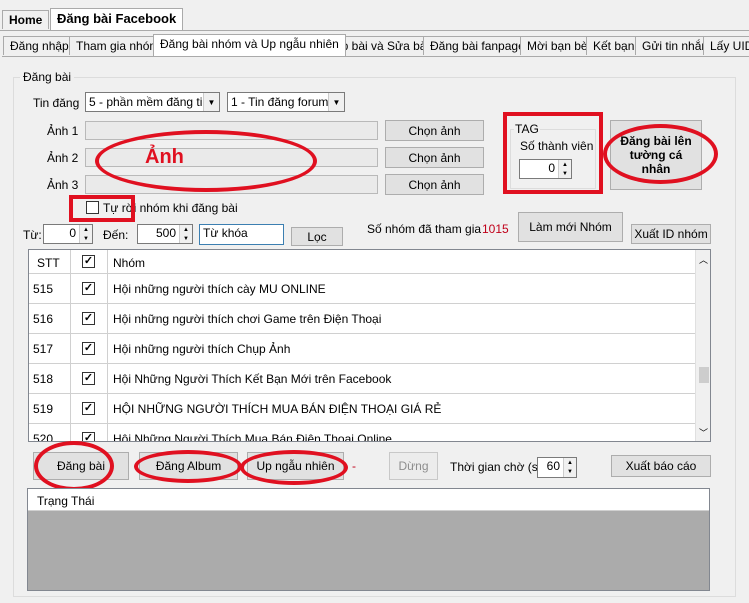 This screenshot has height=603, width=749. I want to click on annotation-oval-images, so click(206, 161).